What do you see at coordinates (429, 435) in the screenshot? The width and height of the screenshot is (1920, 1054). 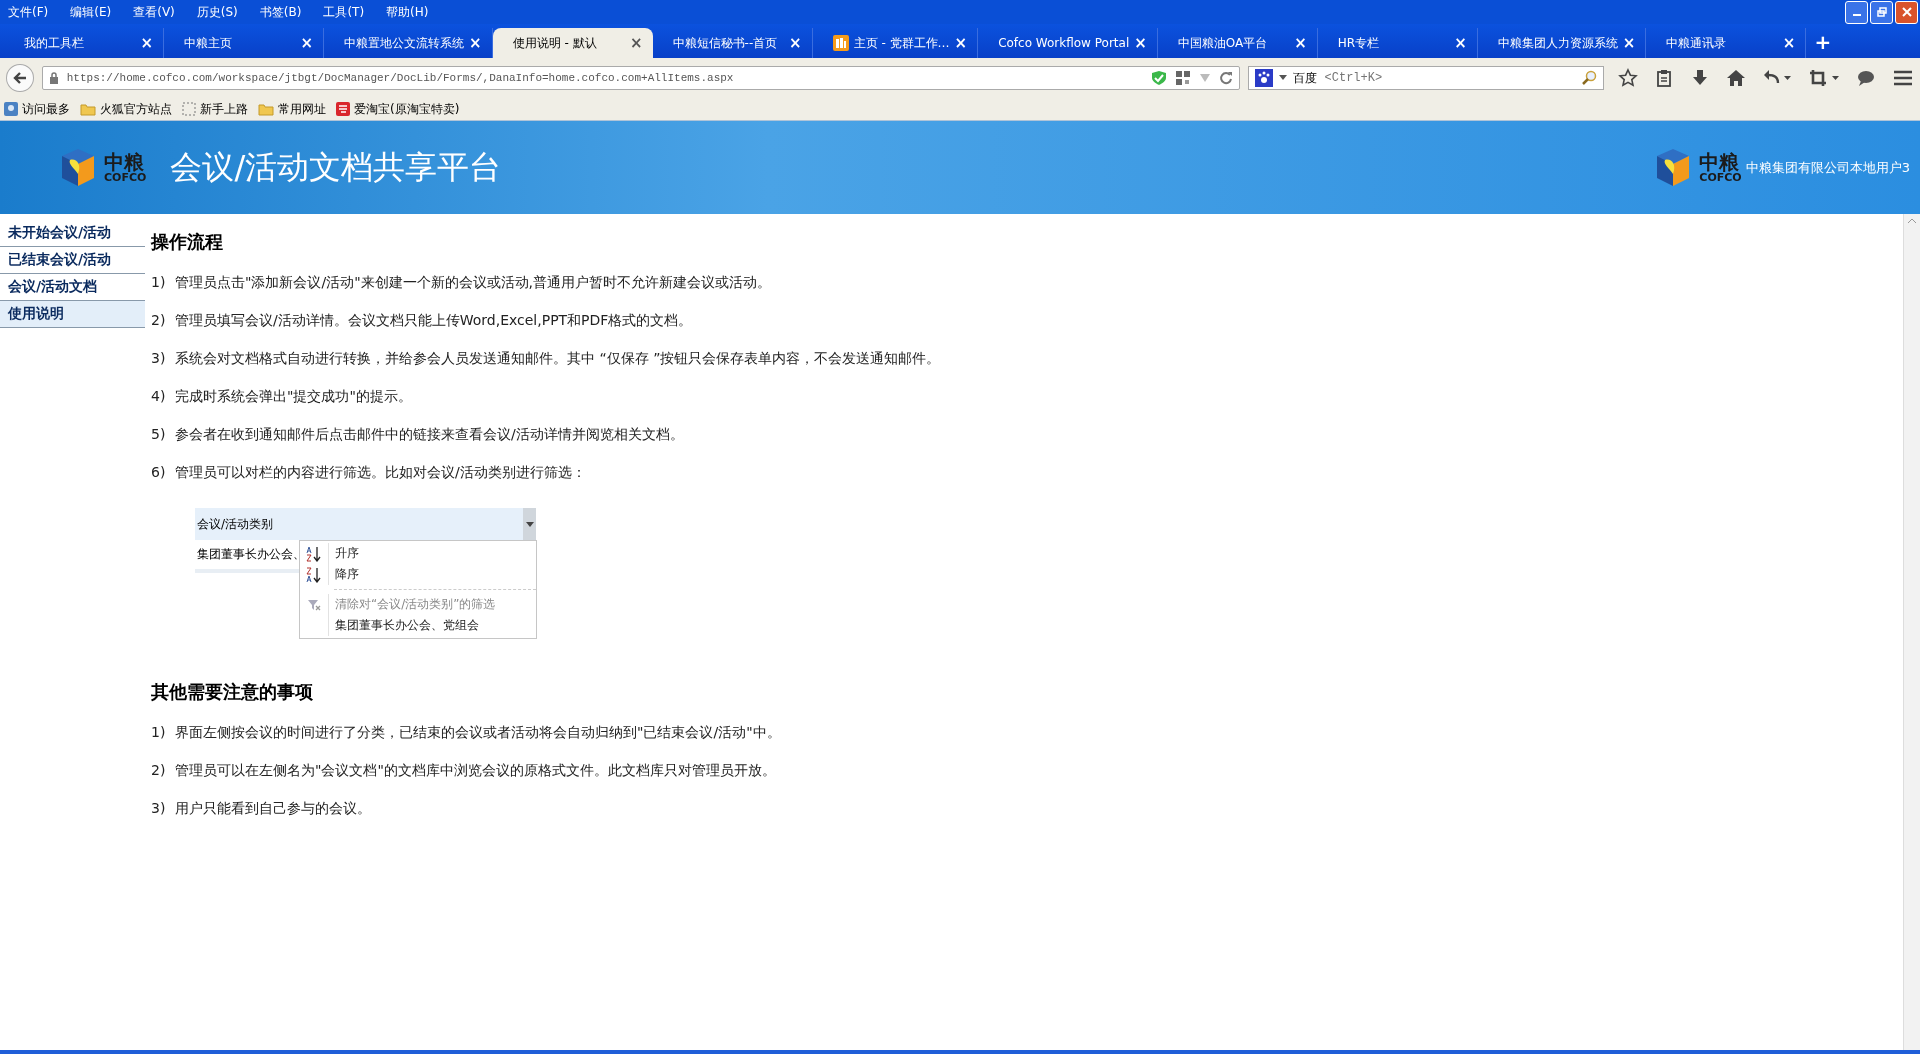 I see `step-text: 参会者在收到通知邮件后点击邮件中的链接来查看会议/活动详情并阅览相关文档。` at bounding box center [429, 435].